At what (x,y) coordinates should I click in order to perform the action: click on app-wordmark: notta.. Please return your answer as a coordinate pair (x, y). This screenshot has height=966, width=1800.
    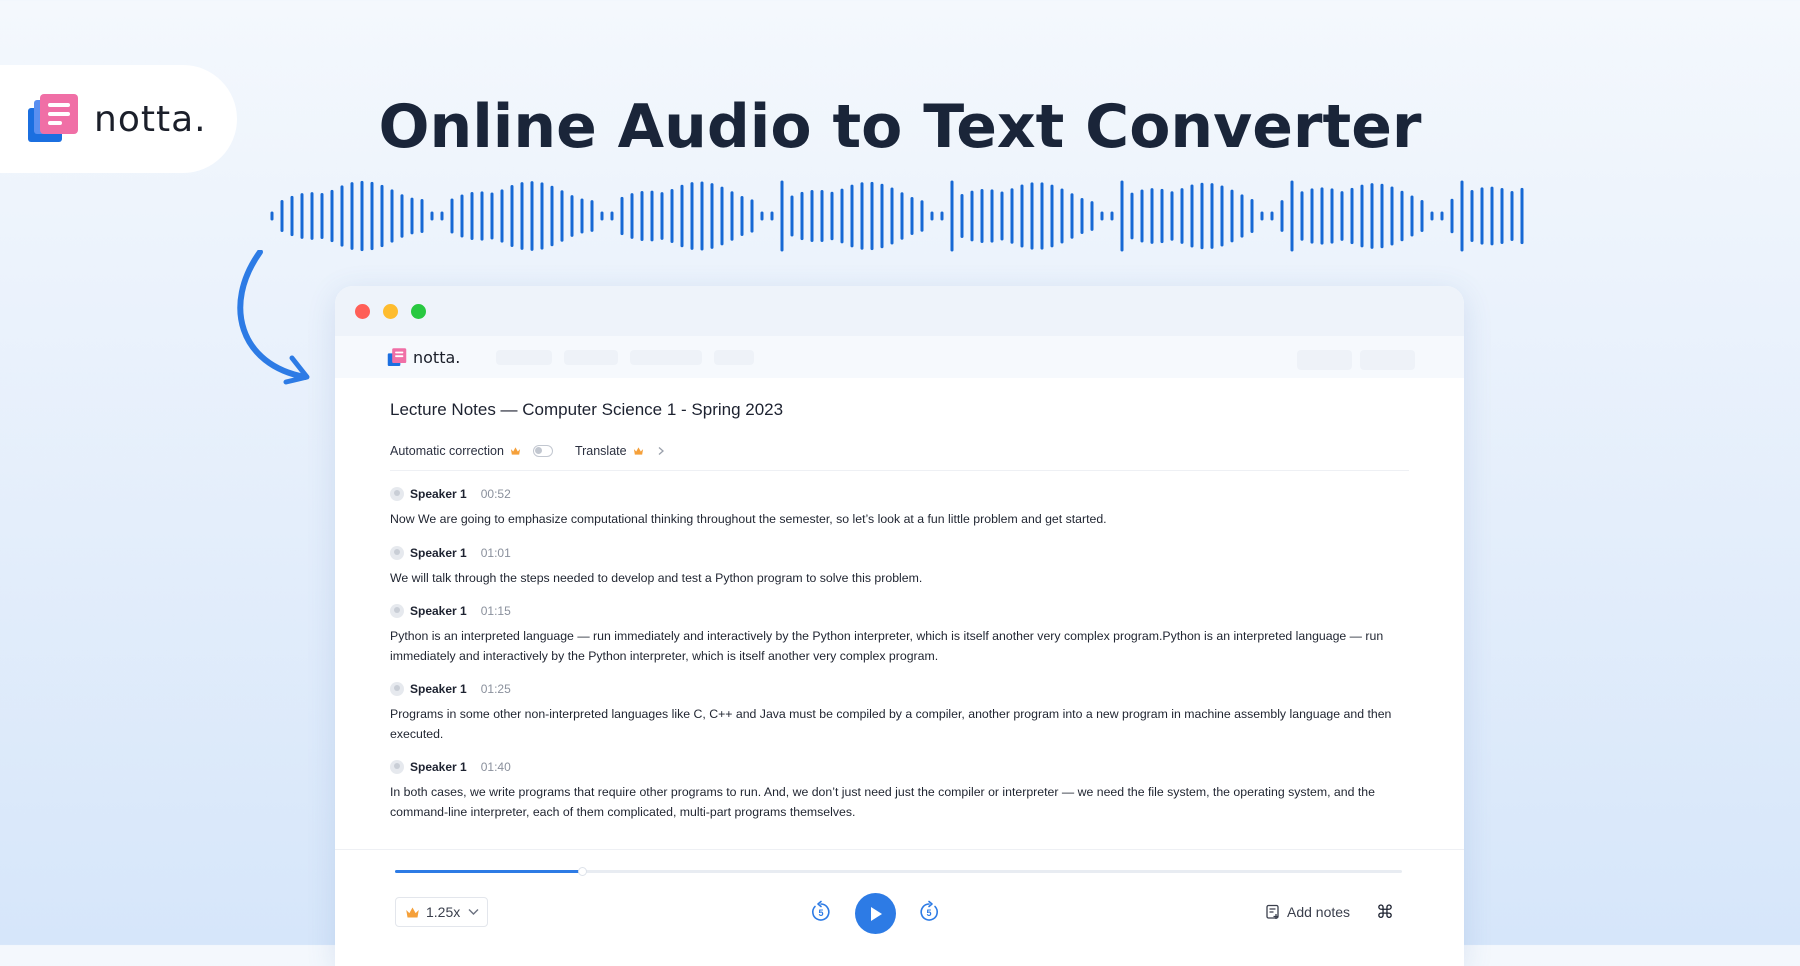
    Looking at the image, I should click on (437, 357).